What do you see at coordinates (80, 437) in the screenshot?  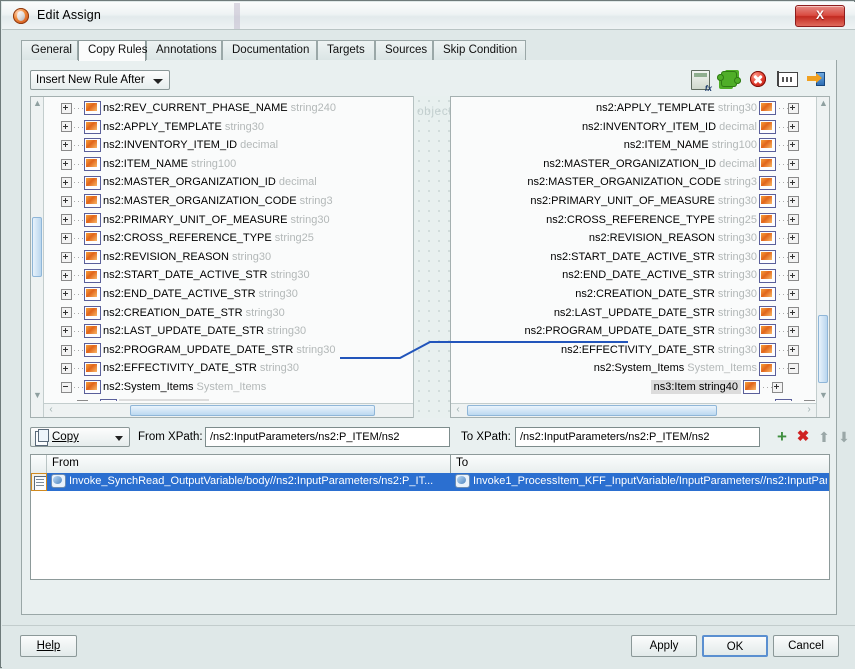 I see `copy-mode-dropdown: Copy` at bounding box center [80, 437].